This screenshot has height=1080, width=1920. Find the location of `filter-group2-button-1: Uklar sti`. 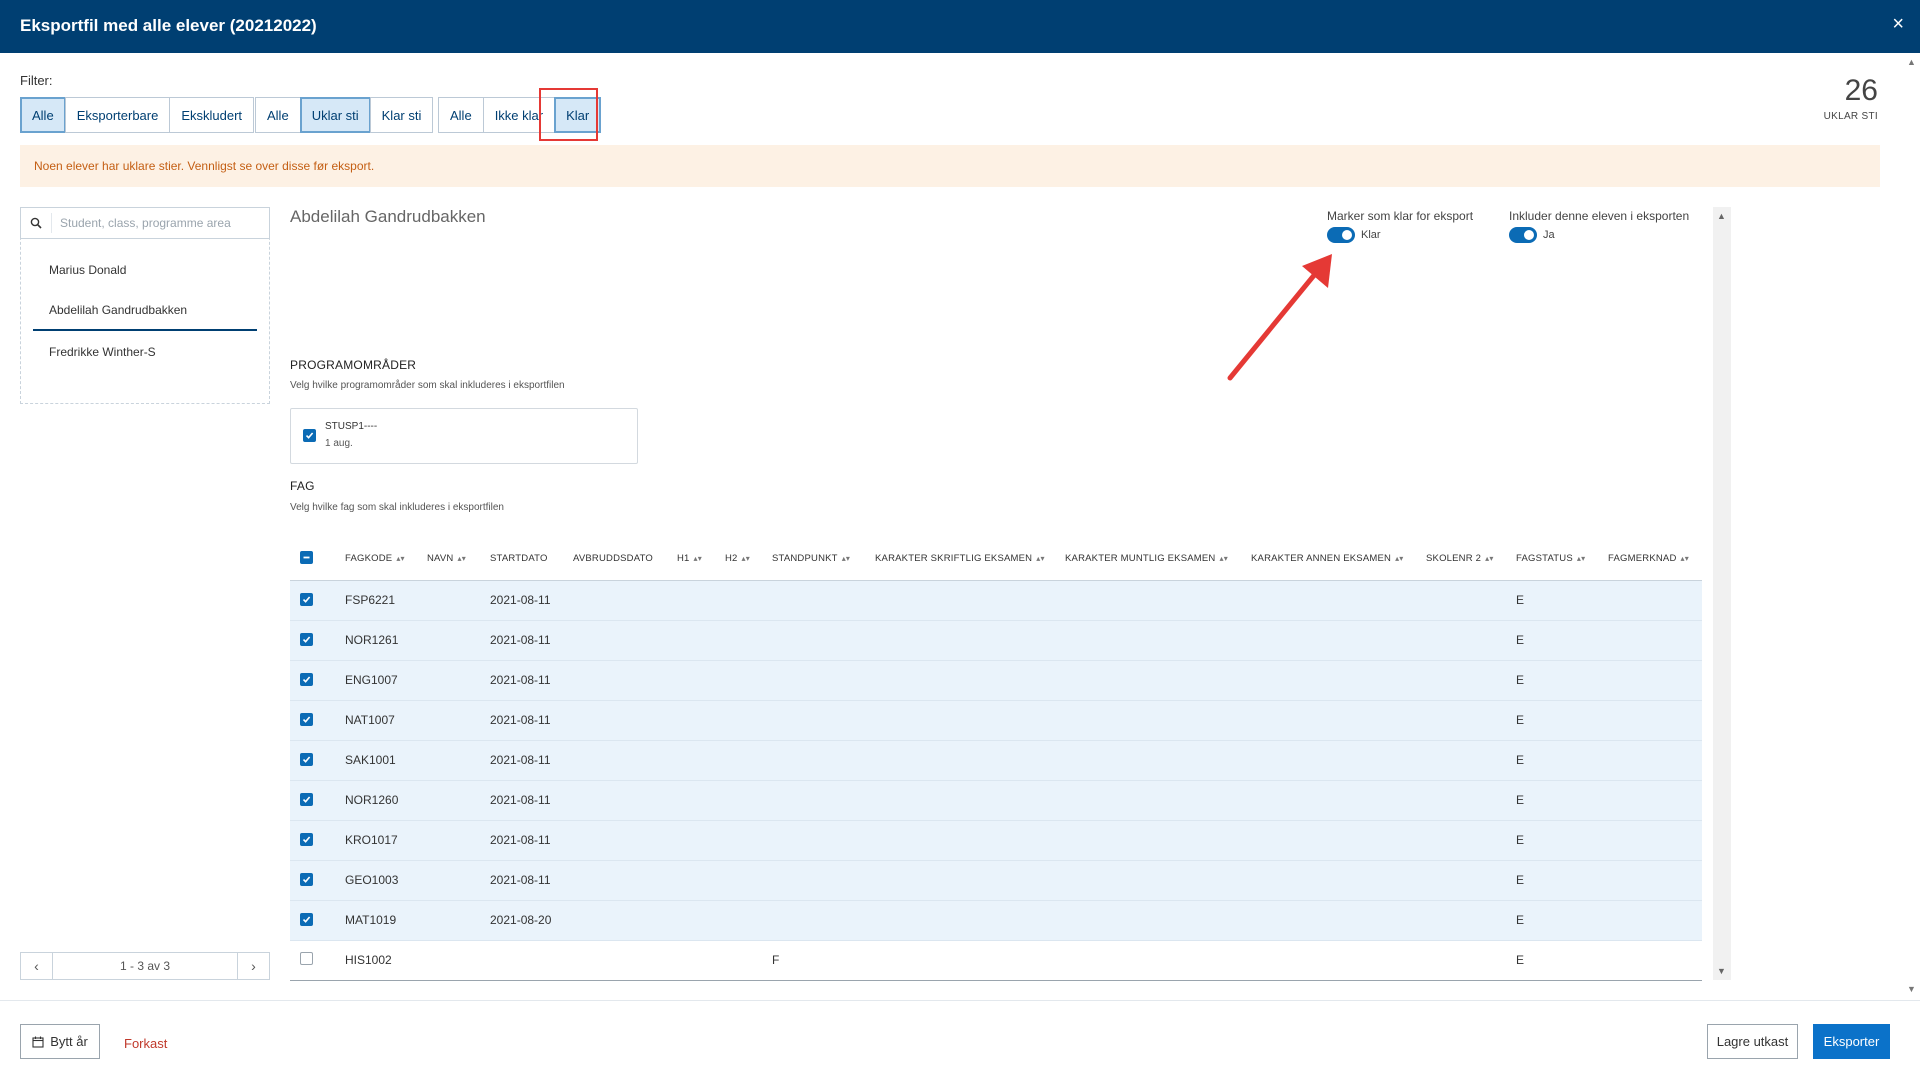

filter-group2-button-1: Uklar sti is located at coordinates (335, 115).